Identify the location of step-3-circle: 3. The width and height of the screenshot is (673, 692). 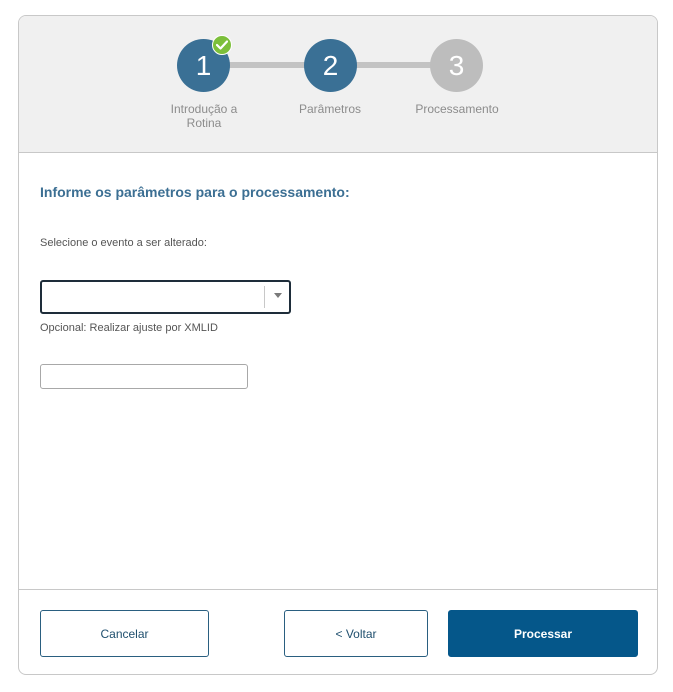
(456, 65).